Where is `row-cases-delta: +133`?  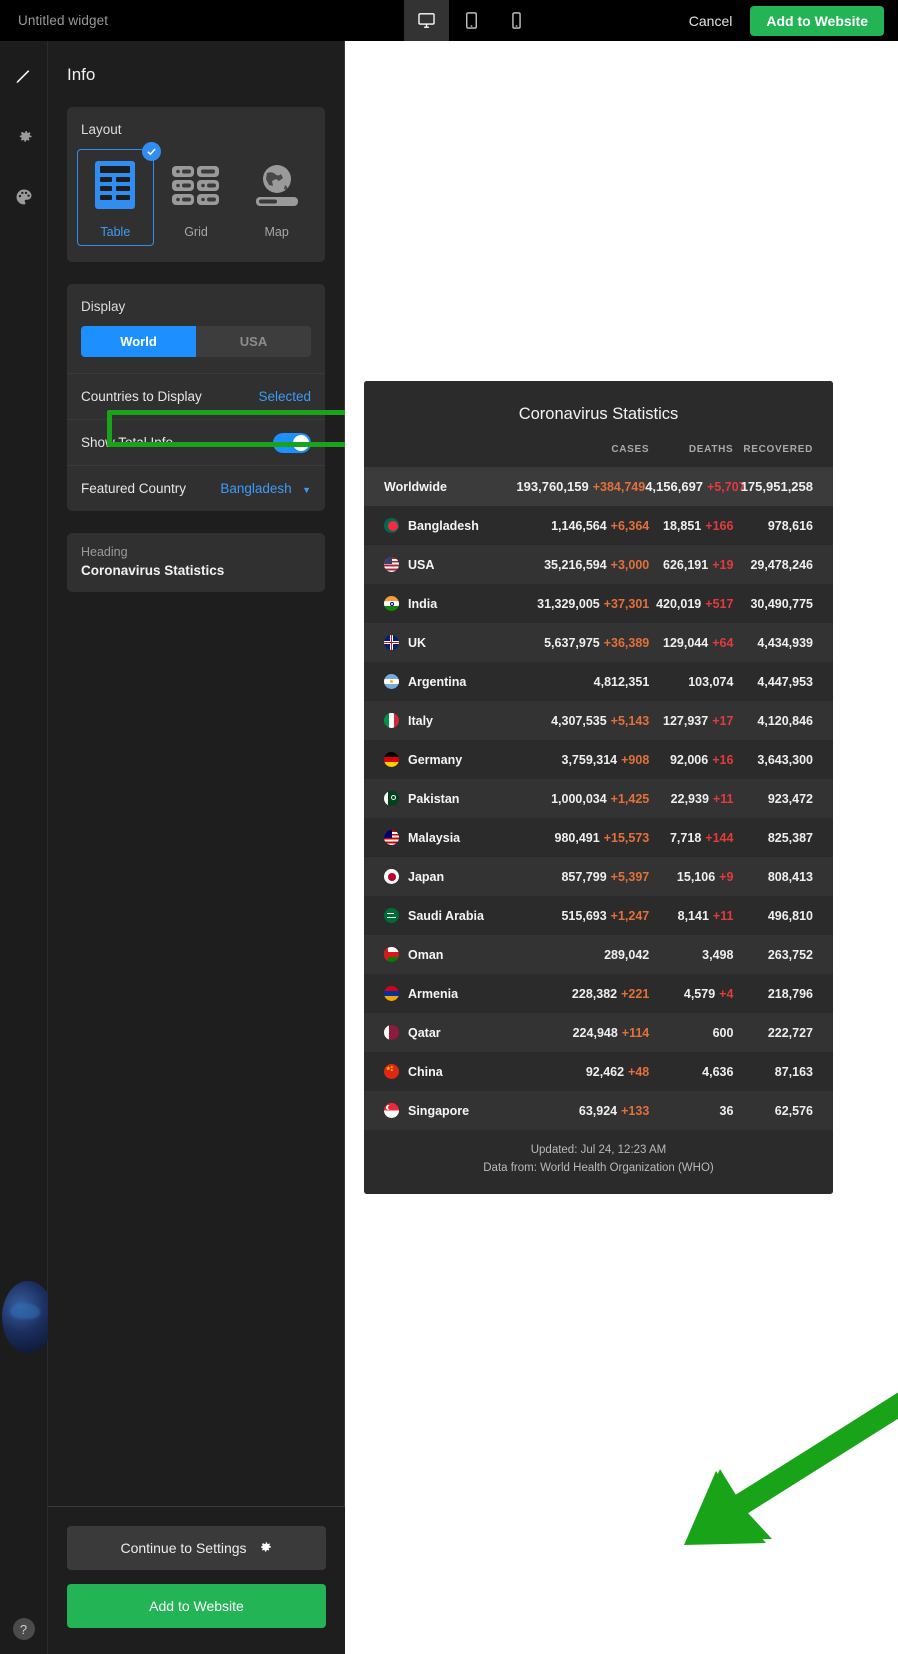
row-cases-delta: +133 is located at coordinates (635, 1110).